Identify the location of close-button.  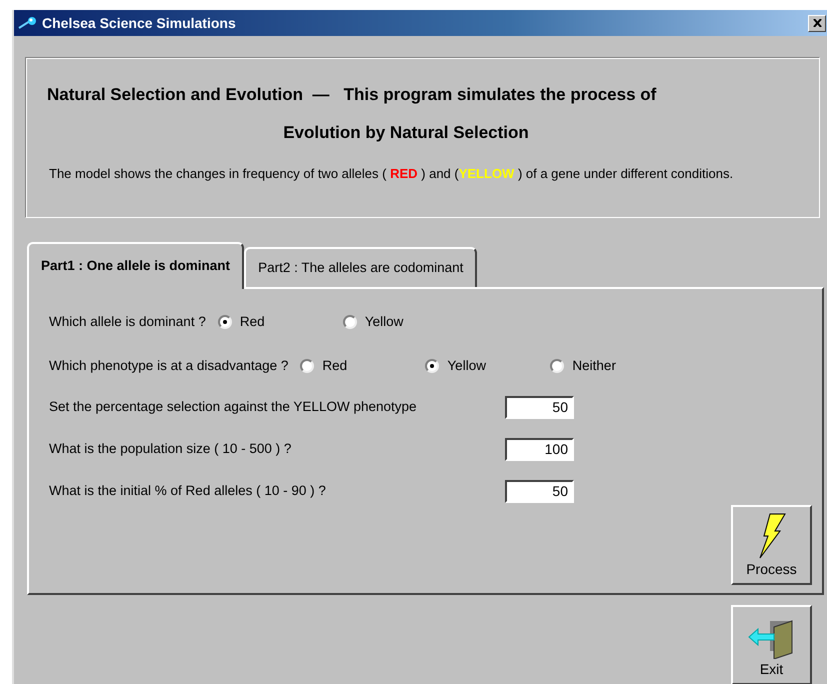
(817, 23).